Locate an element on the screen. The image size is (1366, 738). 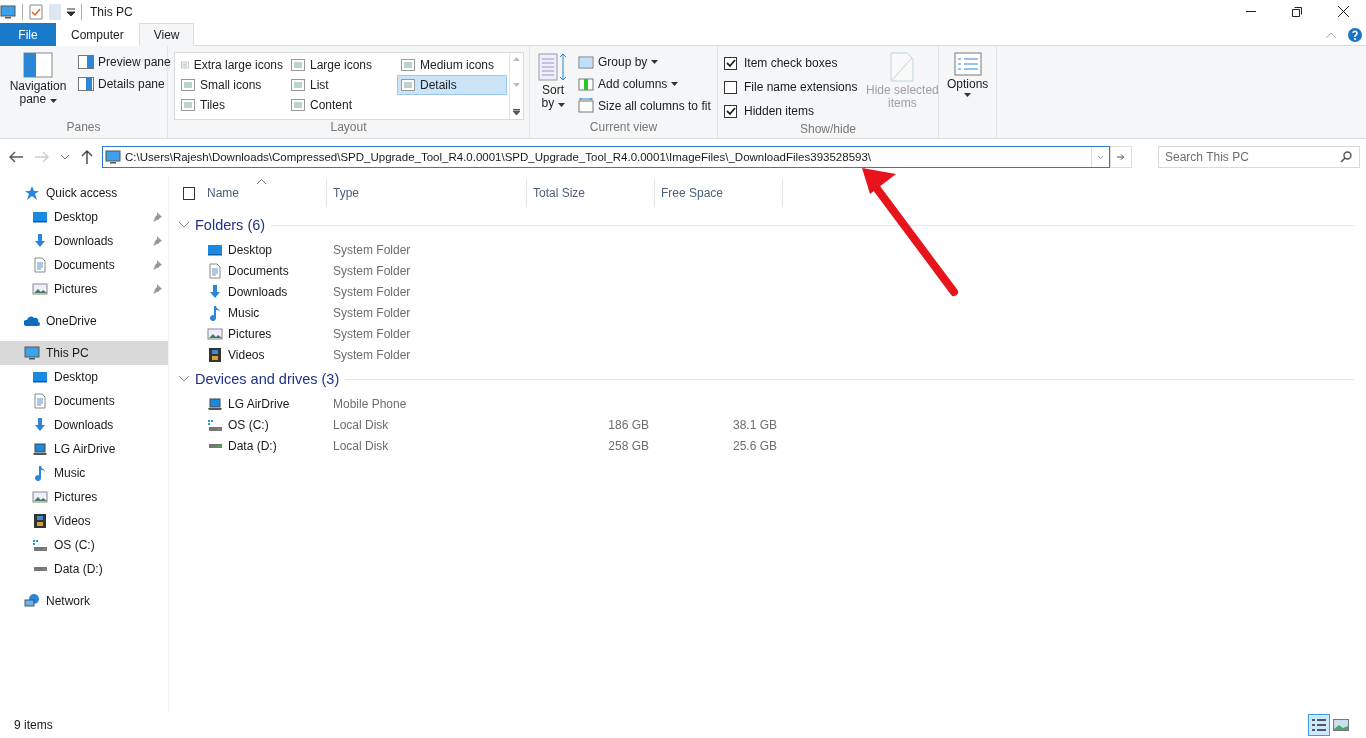
details-view-button is located at coordinates (1319, 725).